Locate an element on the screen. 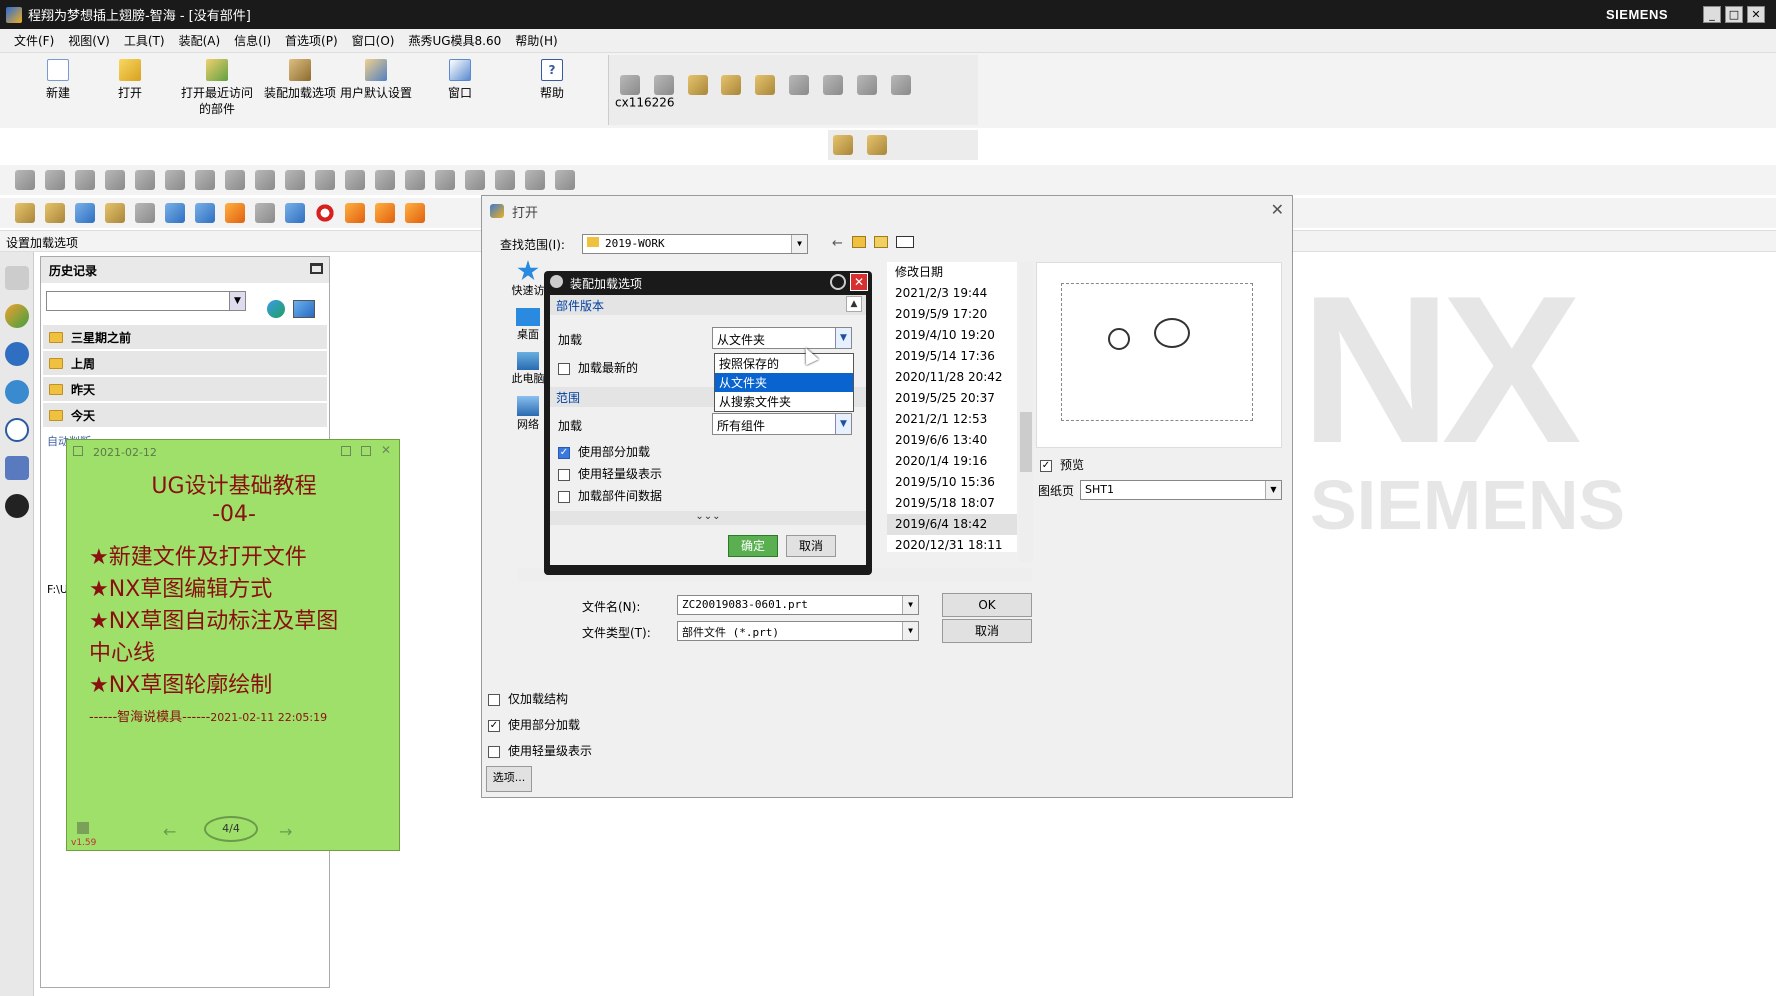 The height and width of the screenshot is (996, 1776). menu-file: 文件(F) is located at coordinates (34, 40).